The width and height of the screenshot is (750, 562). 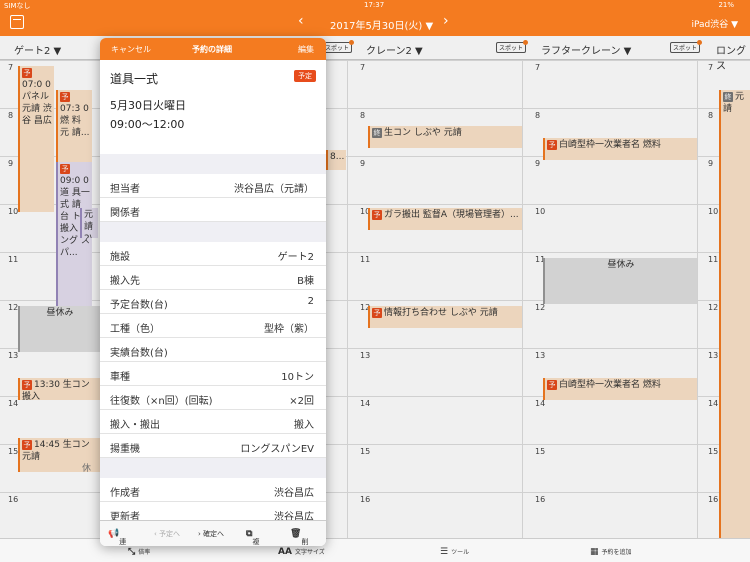 What do you see at coordinates (726, 5) in the screenshot?
I see `battery-label: 21%` at bounding box center [726, 5].